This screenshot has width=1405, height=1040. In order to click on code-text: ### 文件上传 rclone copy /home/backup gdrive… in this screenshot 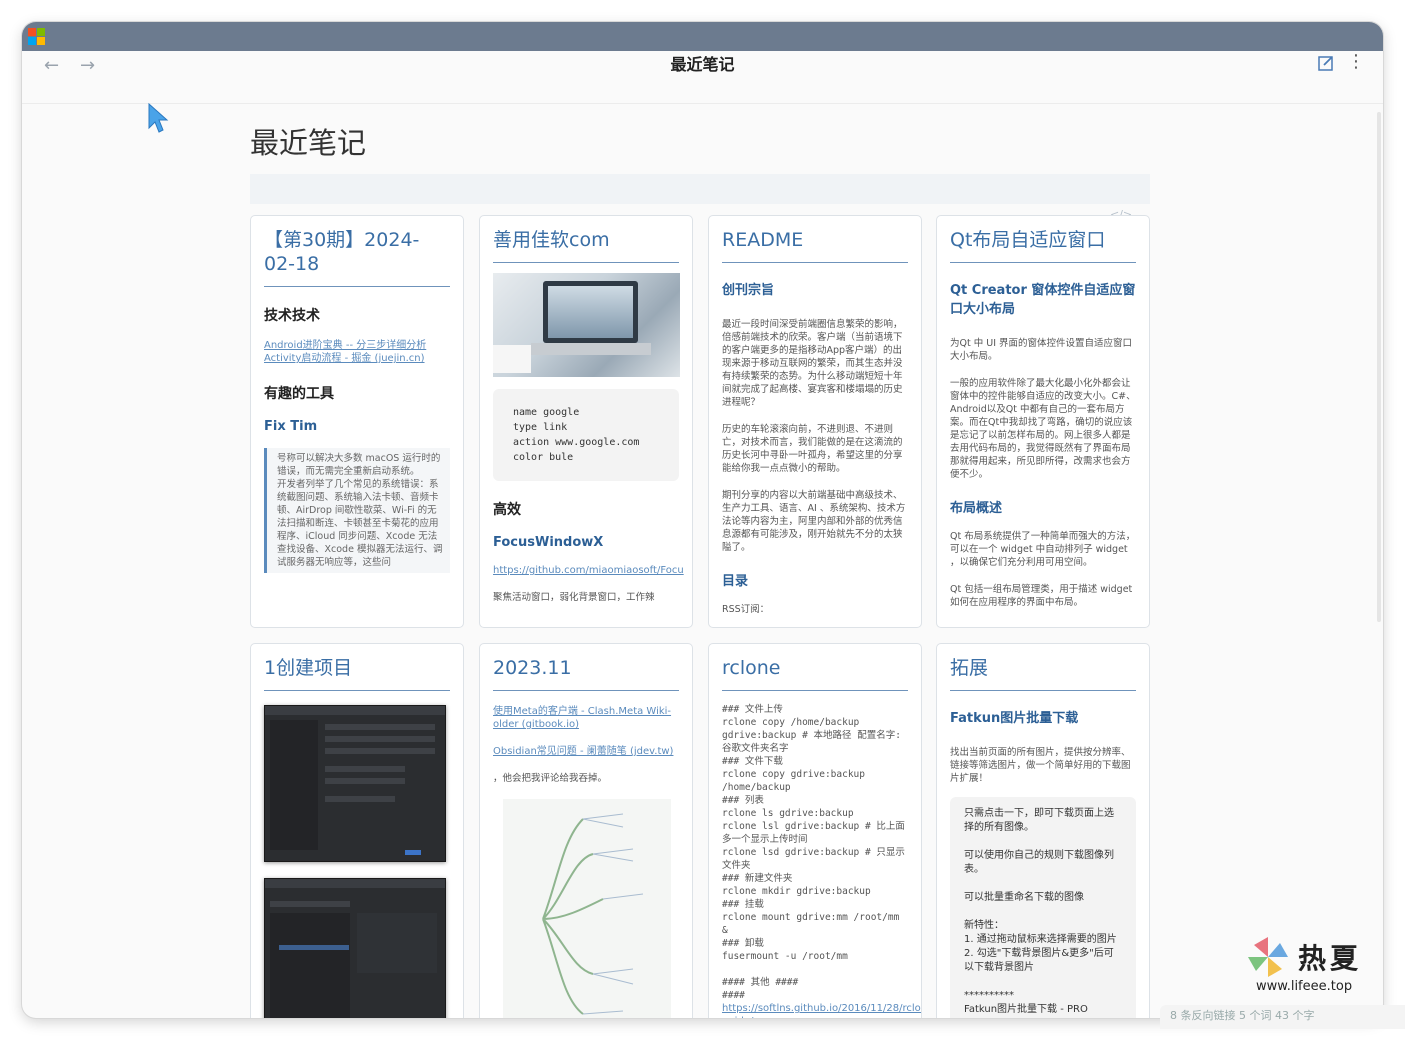, I will do `click(813, 852)`.